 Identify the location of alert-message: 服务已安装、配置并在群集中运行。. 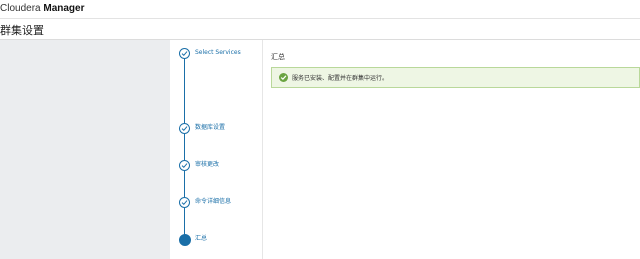
(340, 78).